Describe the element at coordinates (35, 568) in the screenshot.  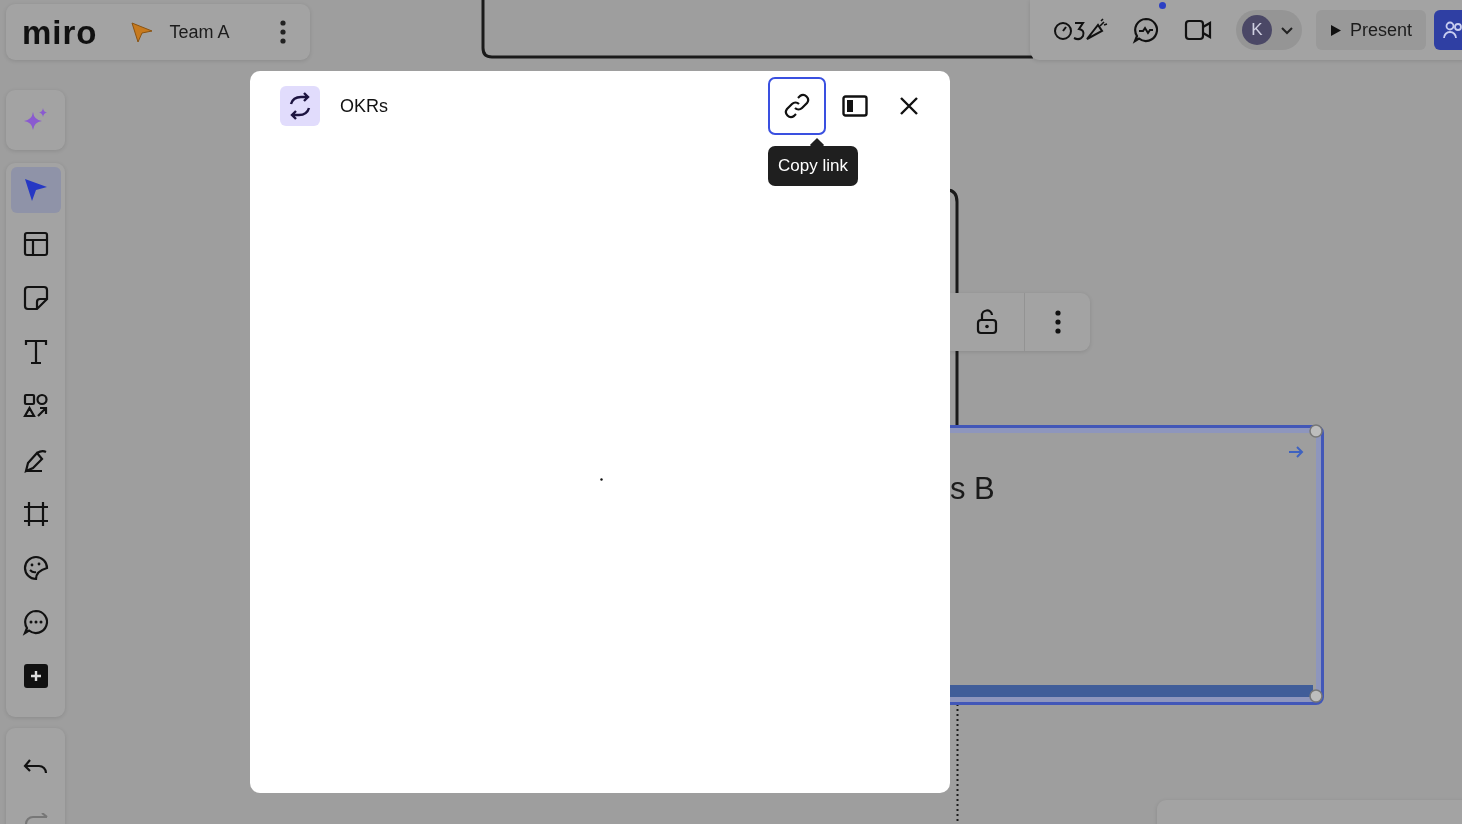
I see `sticker-icon` at that location.